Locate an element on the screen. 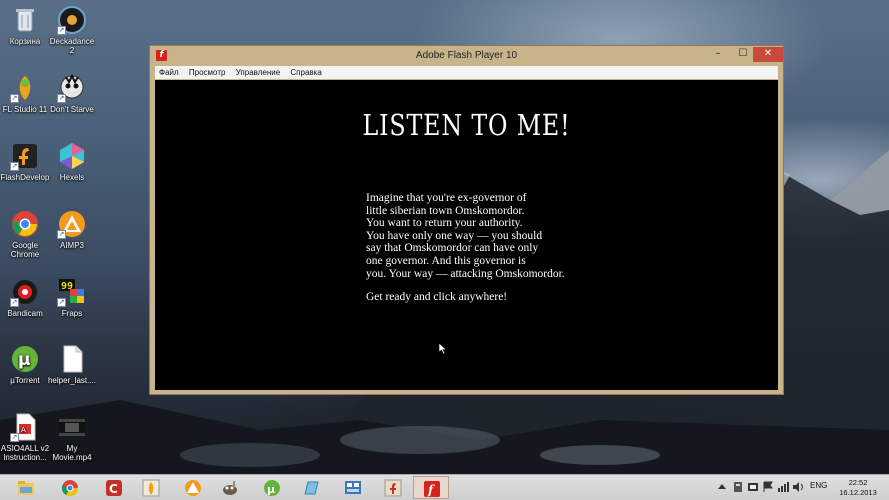 This screenshot has height=500, width=889. gimp-icon is located at coordinates (230, 488).